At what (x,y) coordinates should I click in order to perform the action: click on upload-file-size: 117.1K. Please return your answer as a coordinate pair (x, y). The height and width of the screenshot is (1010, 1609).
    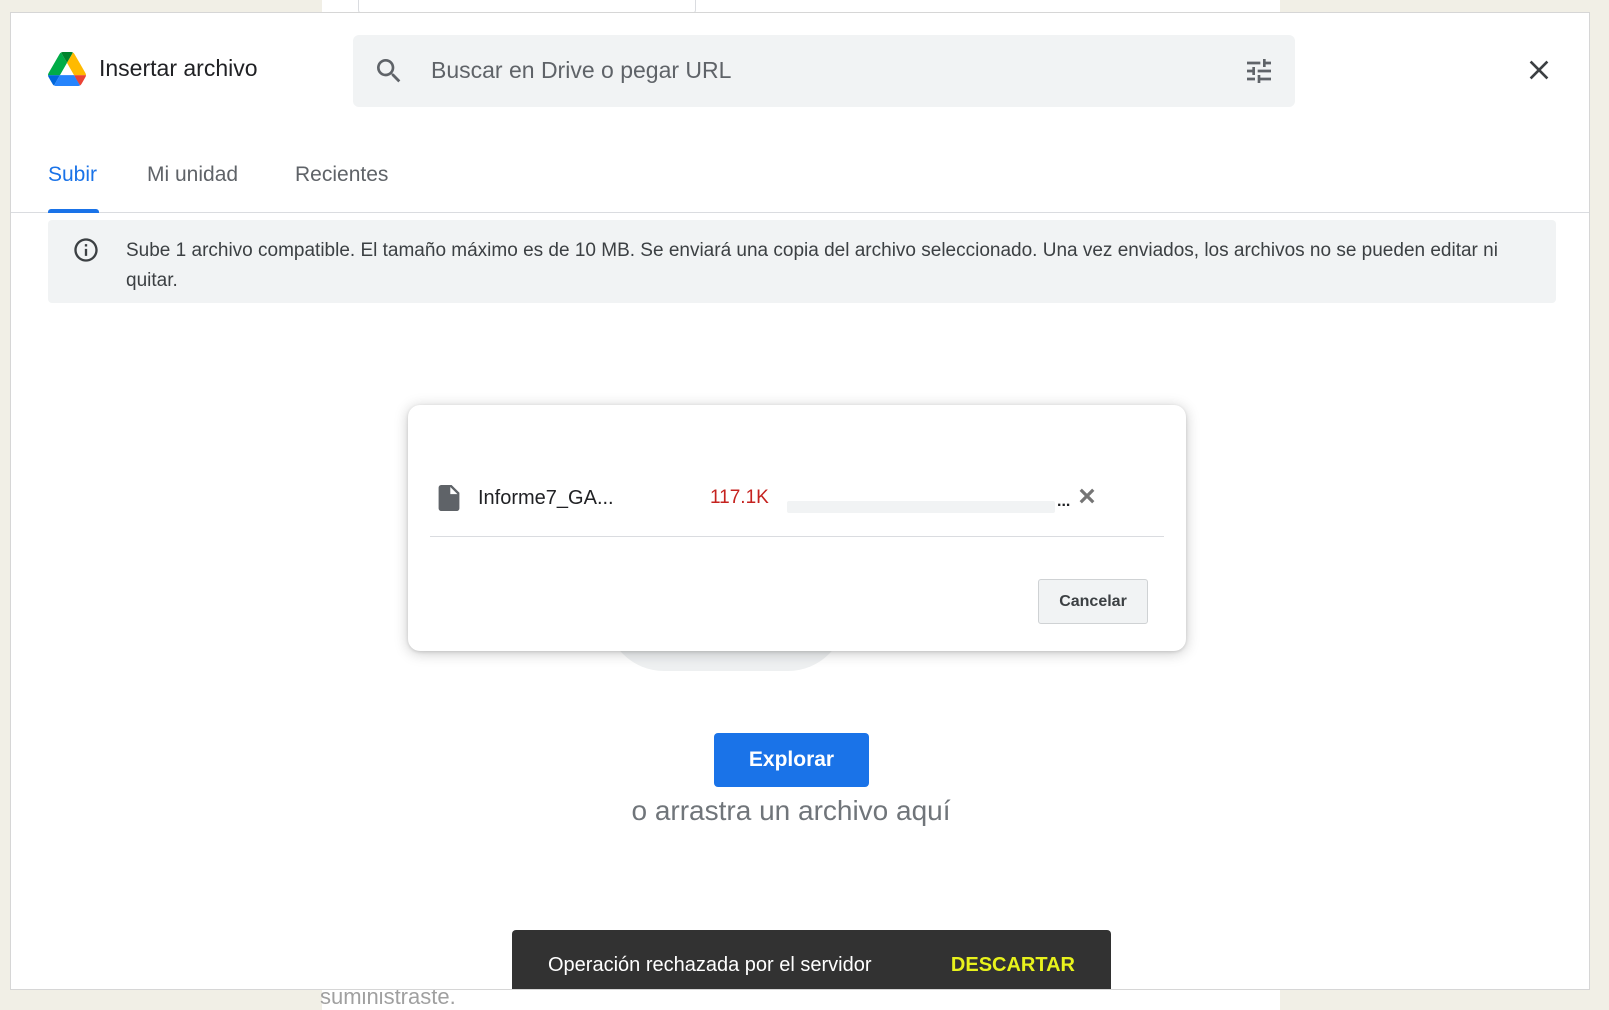
    Looking at the image, I should click on (739, 497).